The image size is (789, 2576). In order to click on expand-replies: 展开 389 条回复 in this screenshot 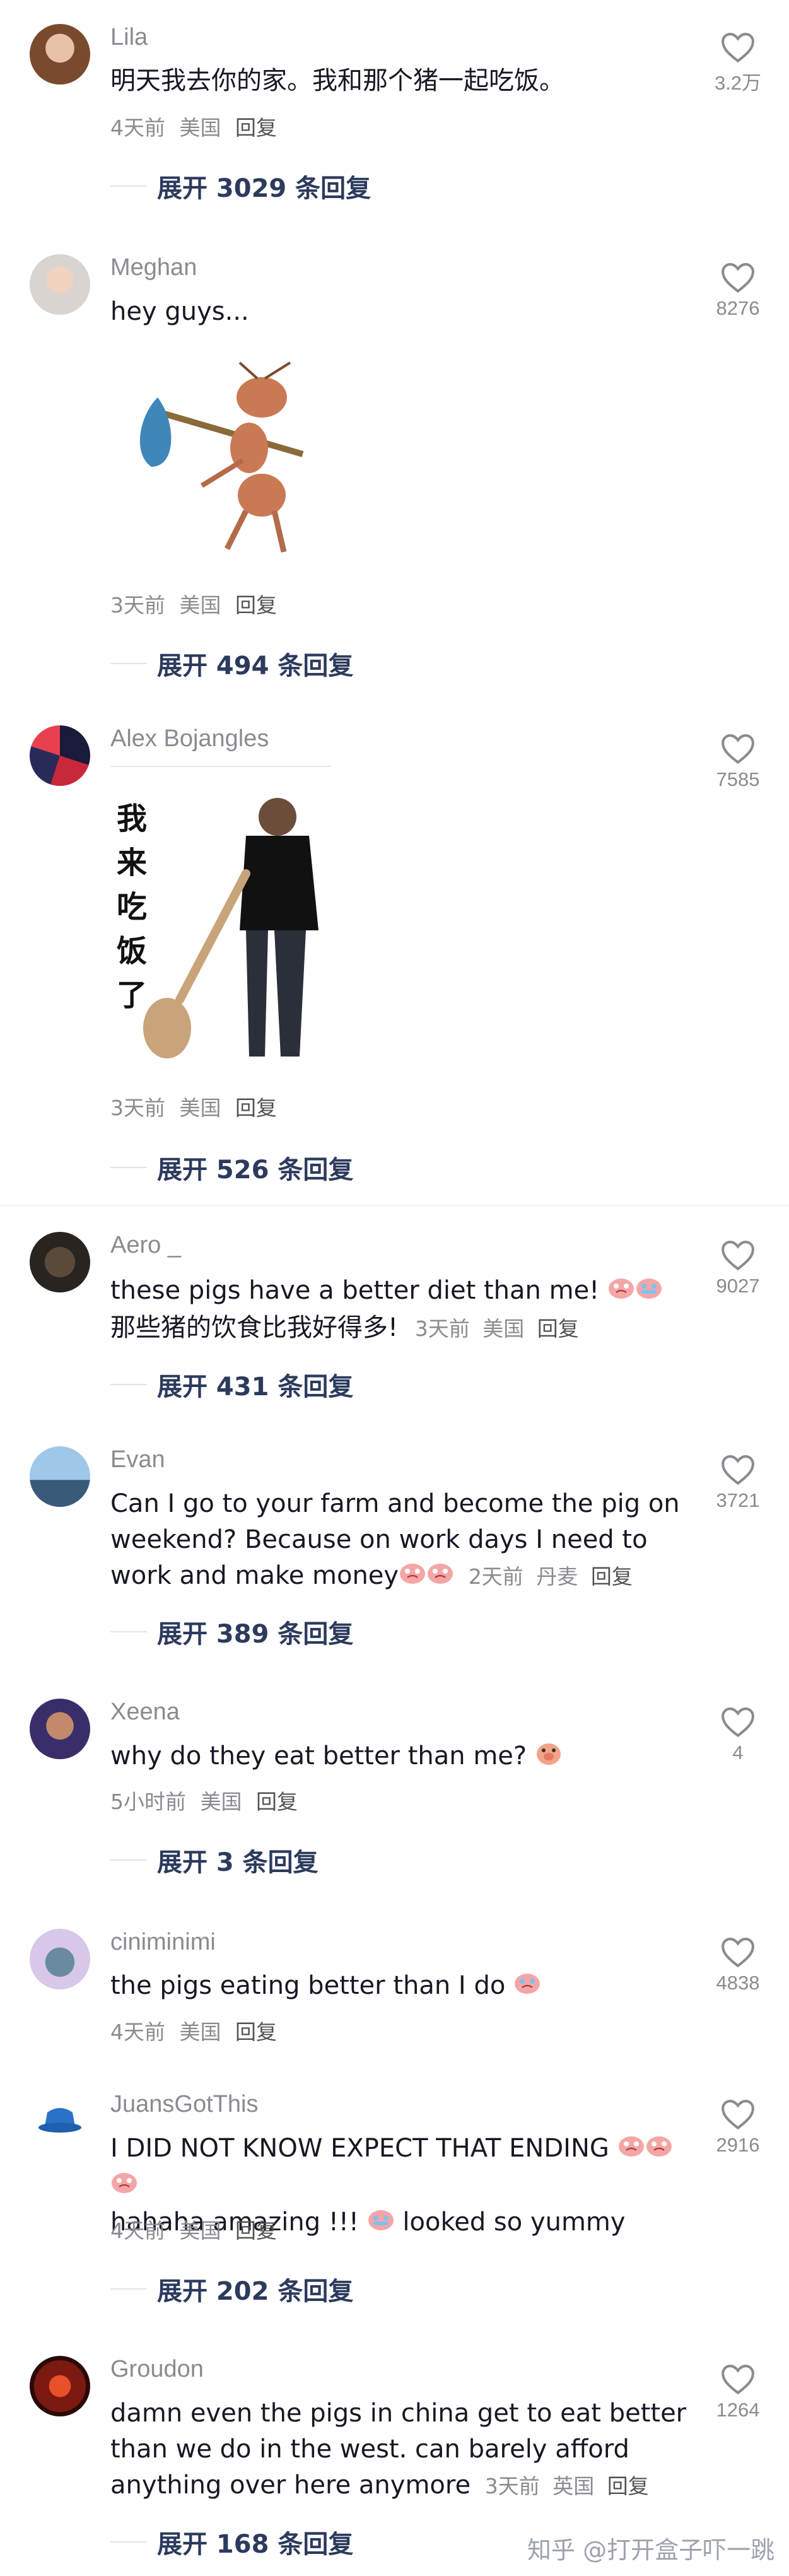, I will do `click(232, 1632)`.